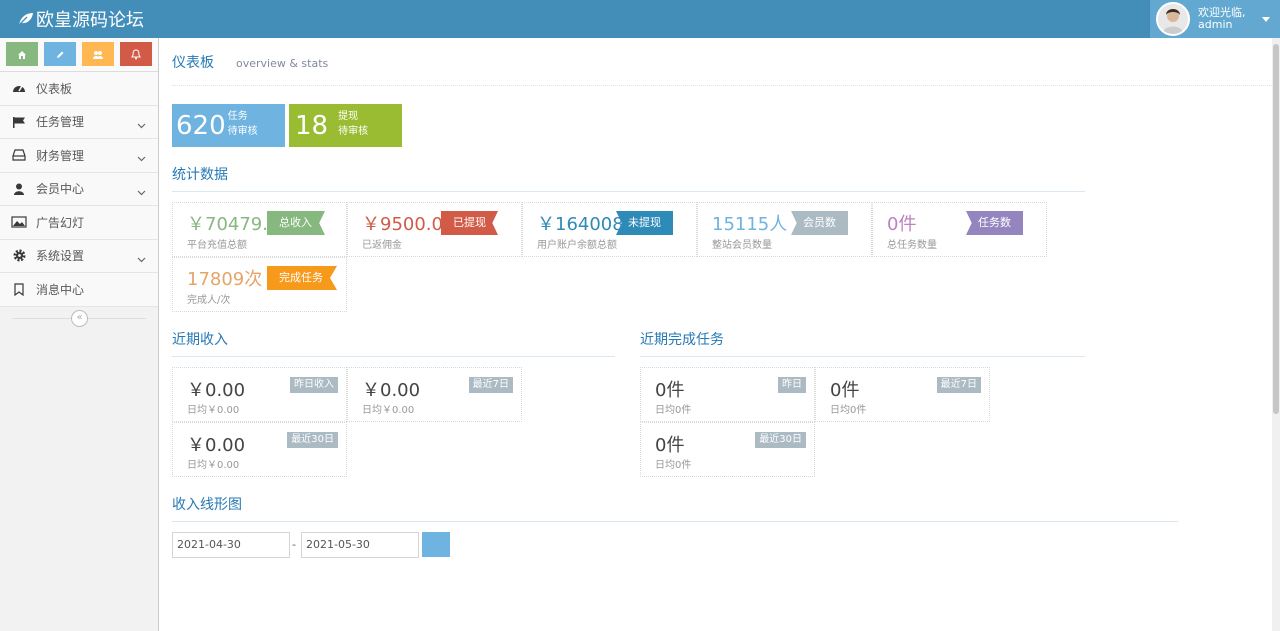 The width and height of the screenshot is (1280, 631). Describe the element at coordinates (259, 449) in the screenshot. I see `income-box-2: ￥0.00 日均￥0.00 最近30日` at that location.